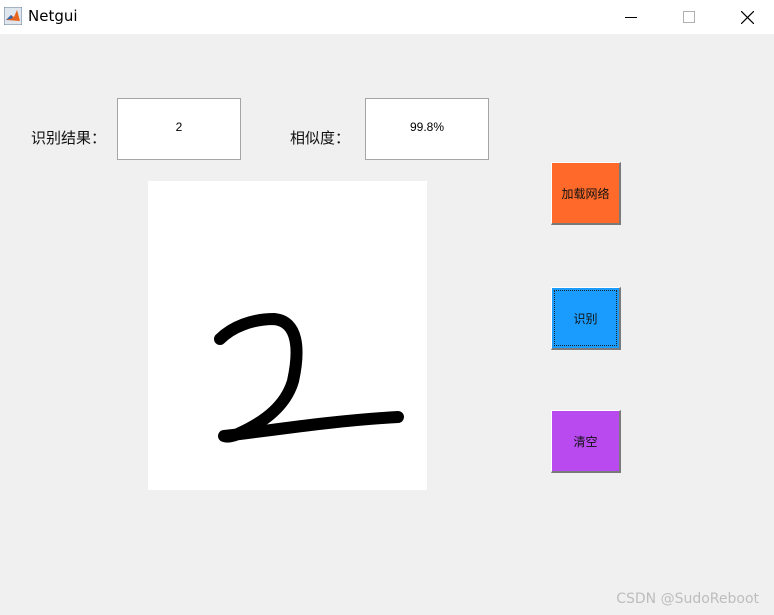 The image size is (774, 615). I want to click on similarity-value: 99.8%, so click(427, 127).